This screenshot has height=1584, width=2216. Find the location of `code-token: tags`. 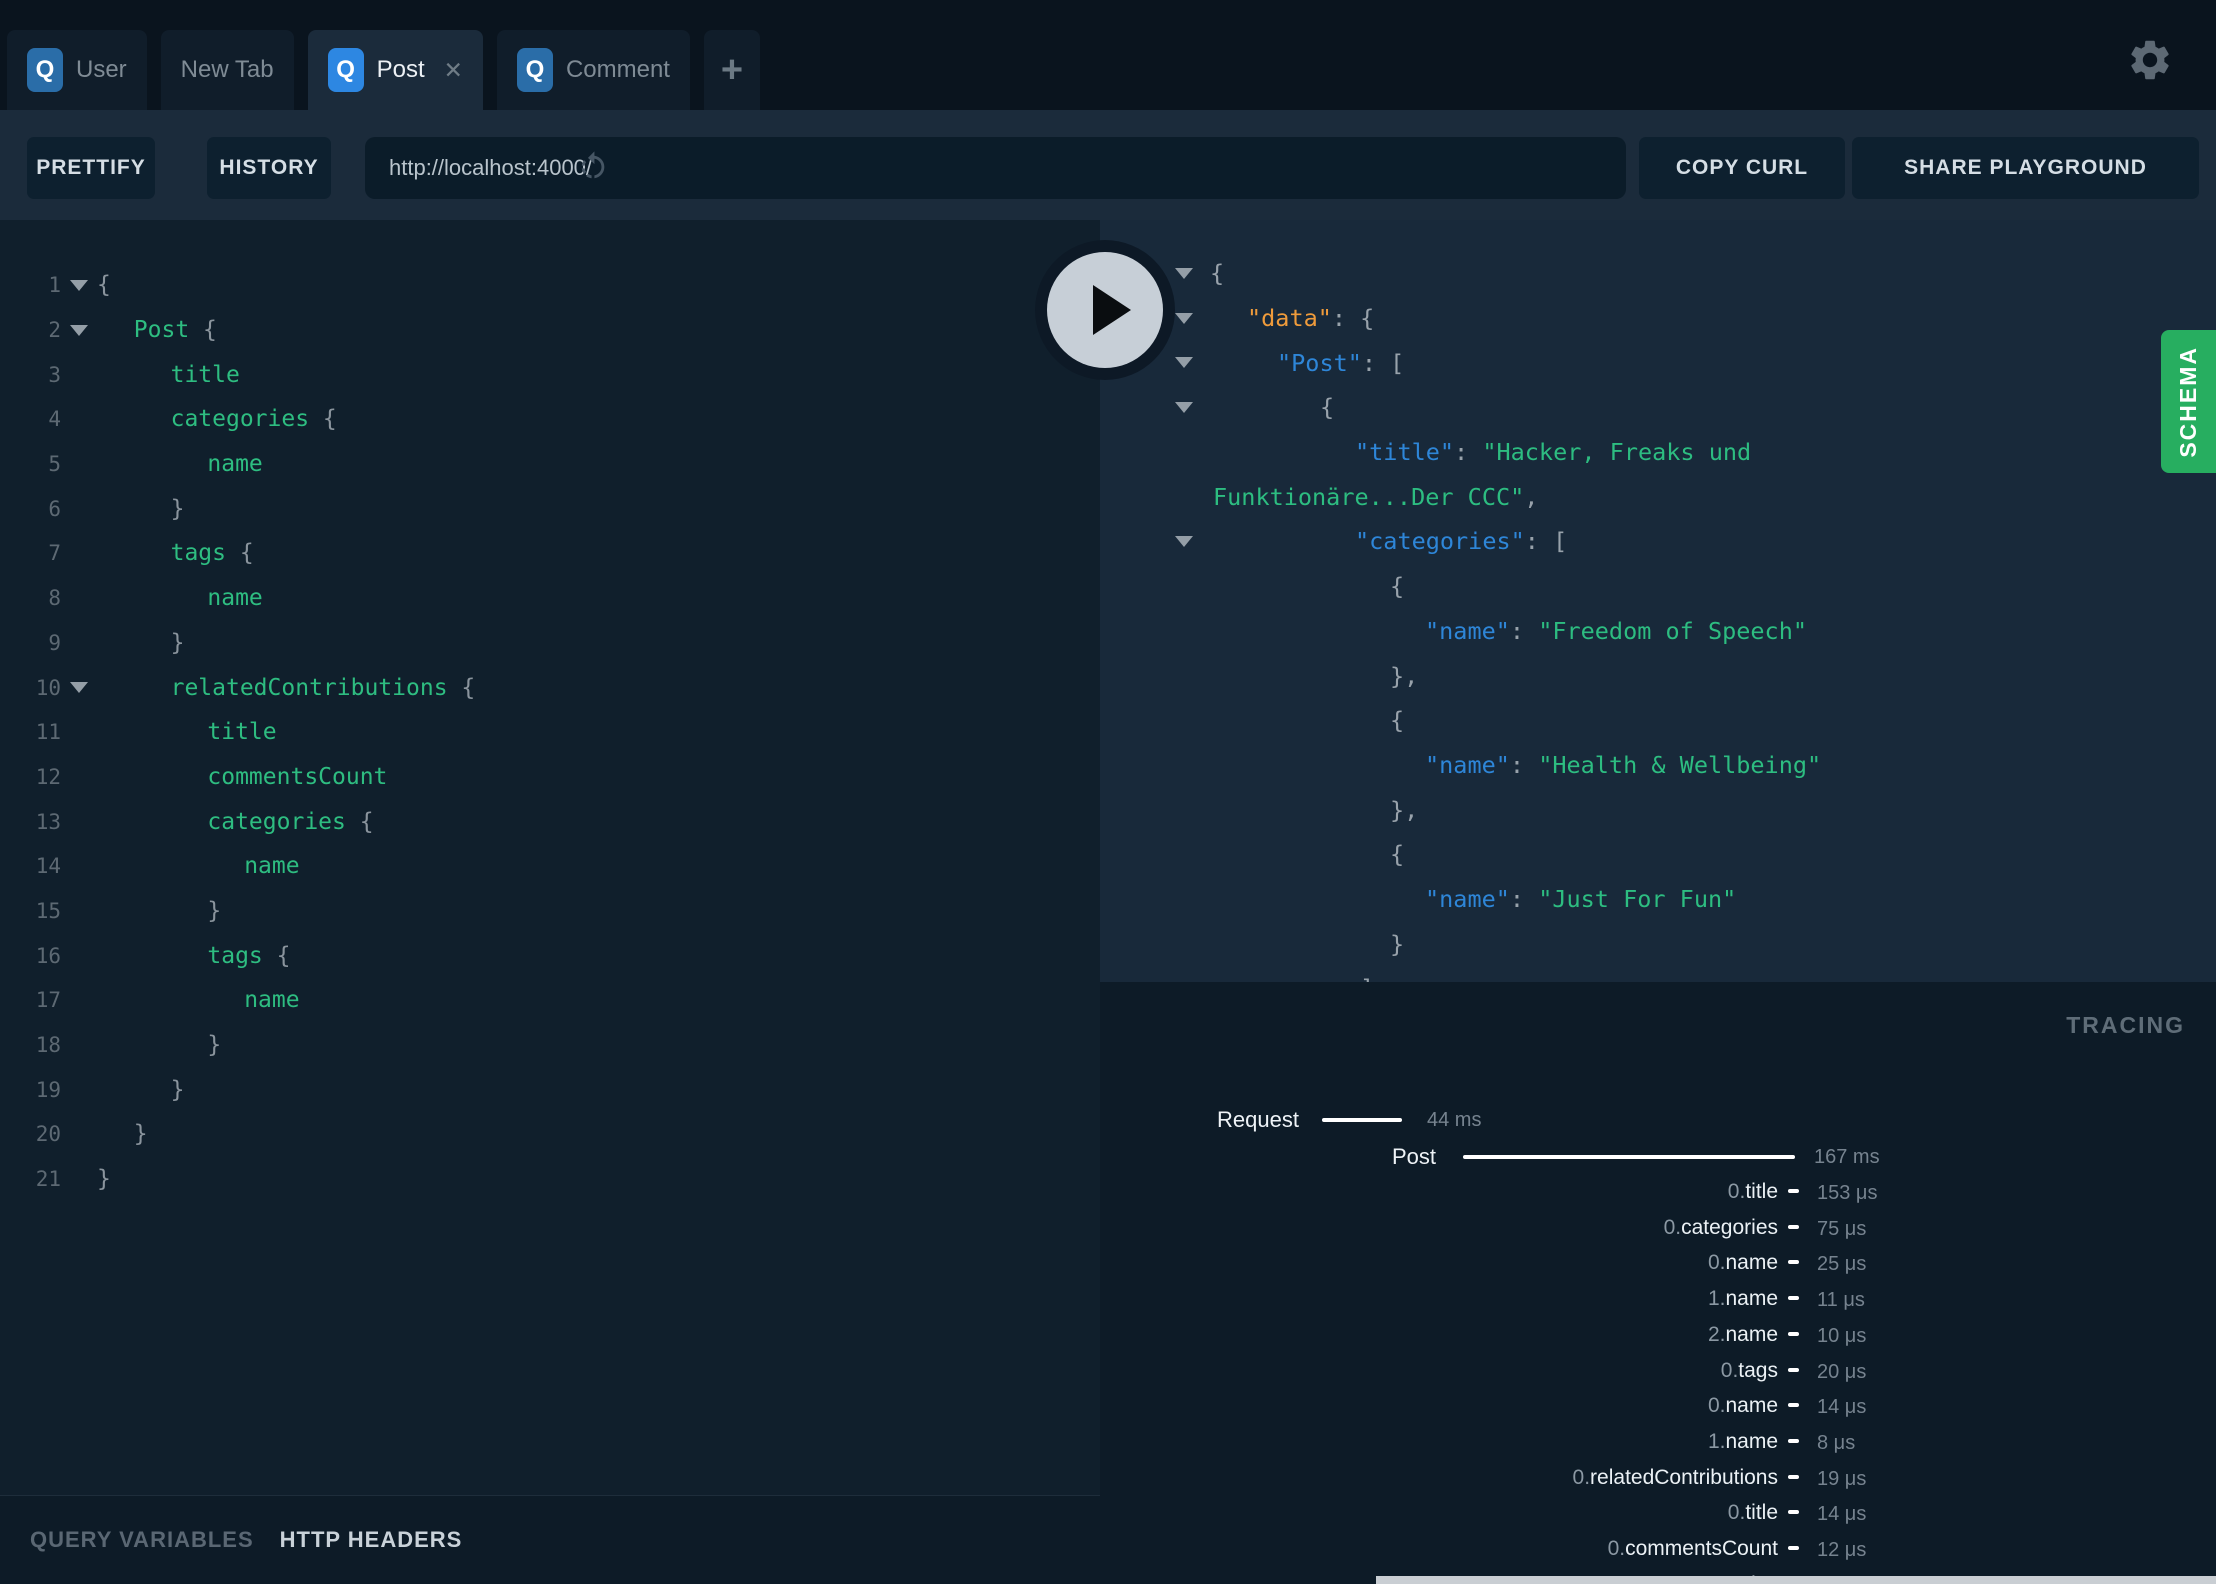

code-token: tags is located at coordinates (198, 553).